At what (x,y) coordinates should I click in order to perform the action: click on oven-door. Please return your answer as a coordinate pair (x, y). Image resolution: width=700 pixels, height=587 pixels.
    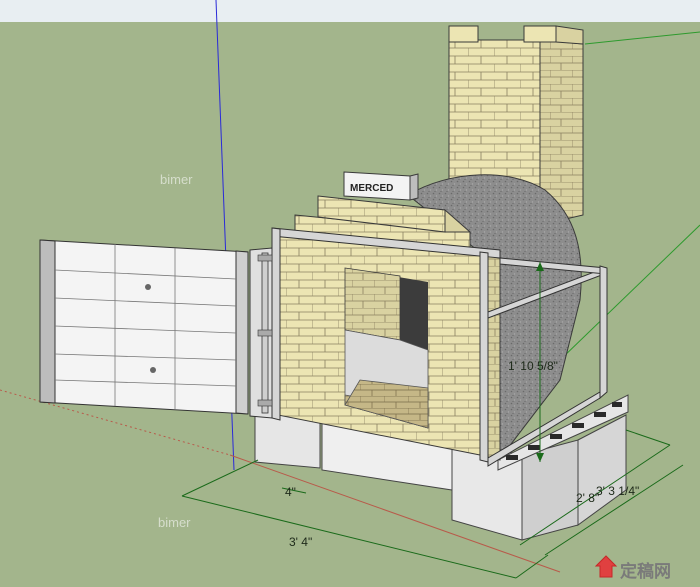
    Looking at the image, I should click on (156, 329).